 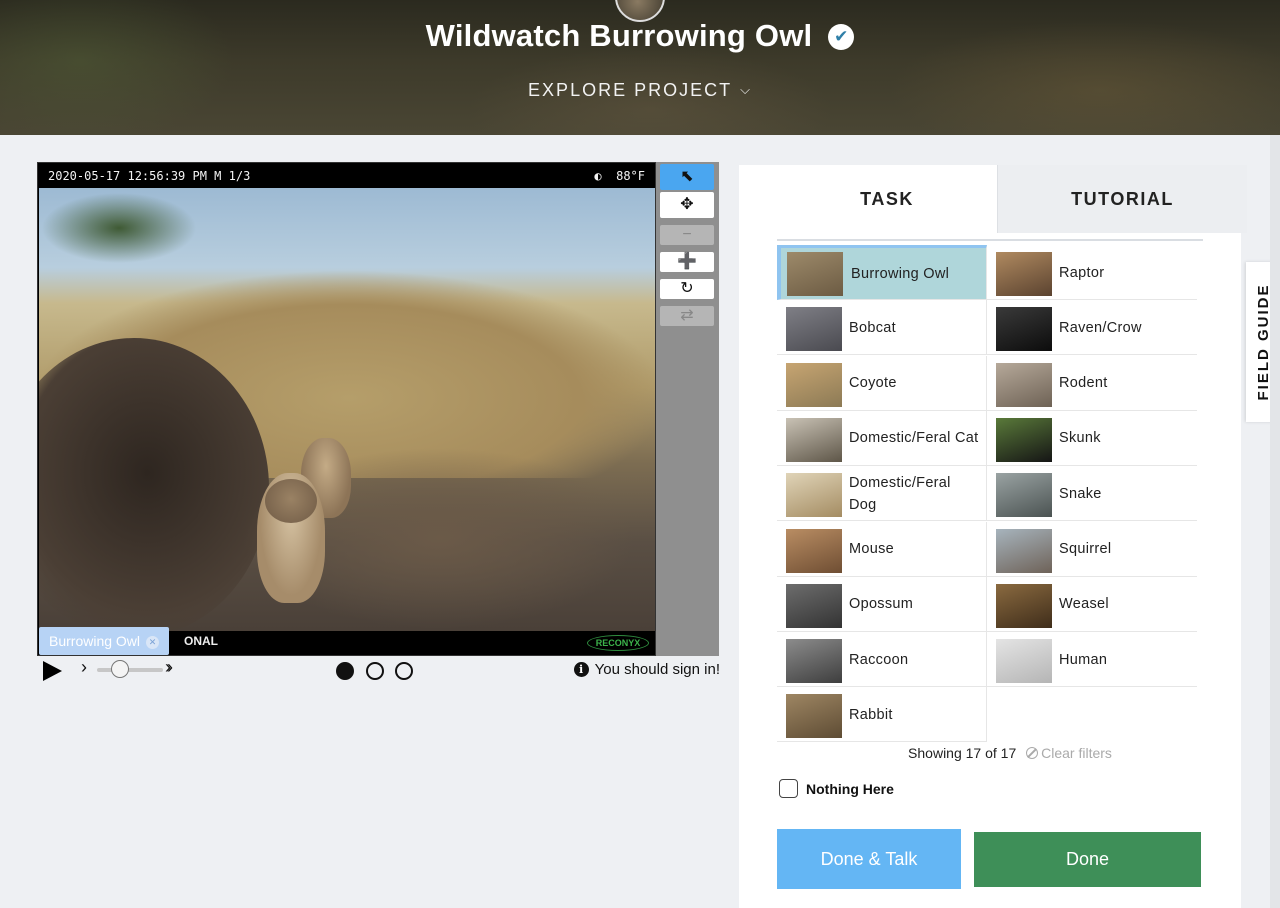 What do you see at coordinates (1084, 604) in the screenshot?
I see `choice-label: Weasel` at bounding box center [1084, 604].